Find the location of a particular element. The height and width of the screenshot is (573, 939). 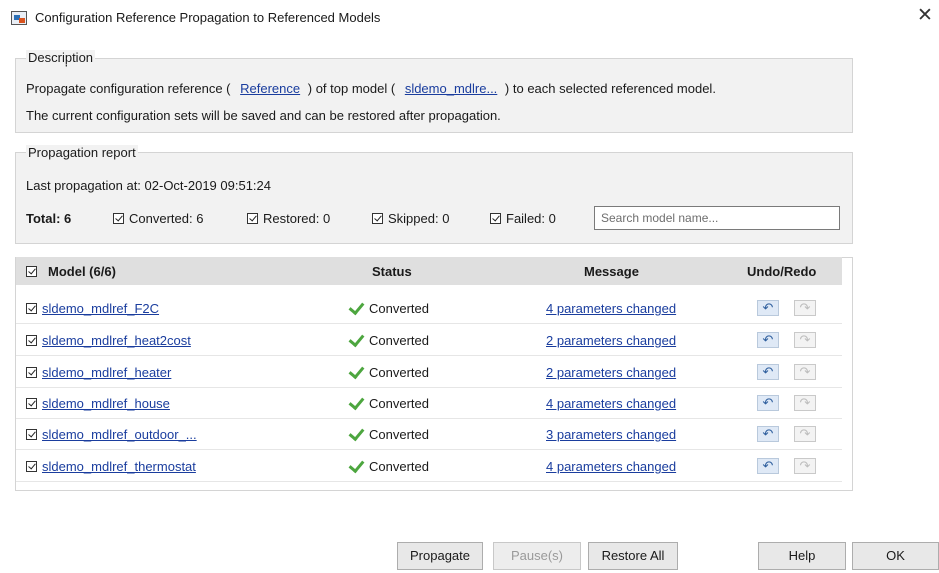

filter-failed: Failed: 0 is located at coordinates (523, 218).